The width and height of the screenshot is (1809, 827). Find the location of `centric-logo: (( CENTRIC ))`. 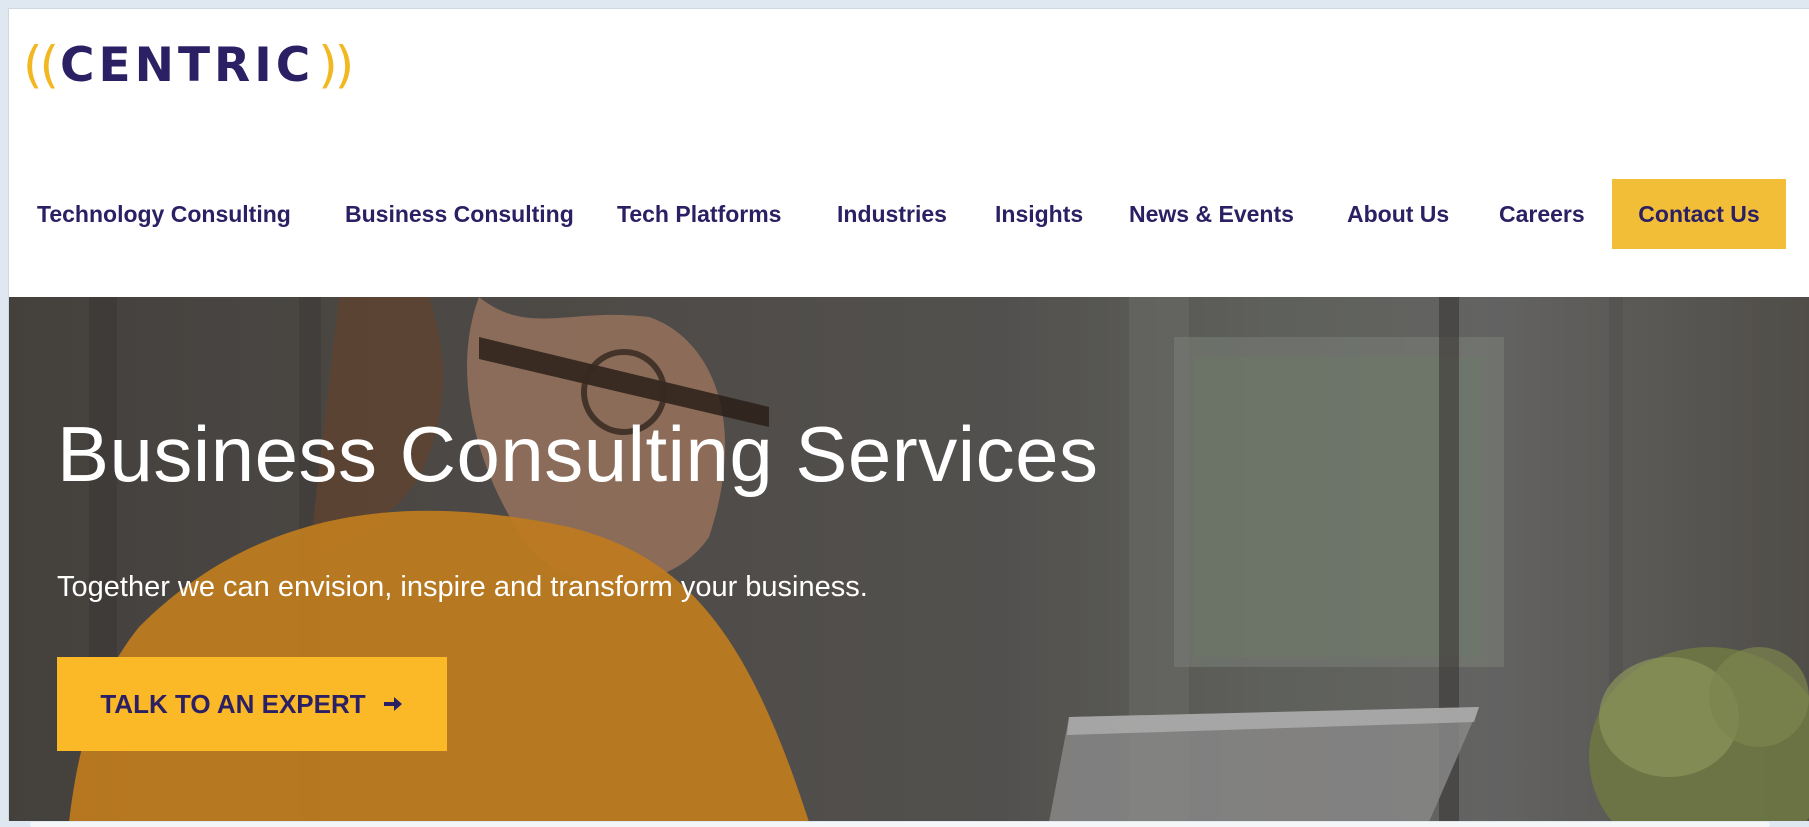

centric-logo: (( CENTRIC )) is located at coordinates (188, 65).